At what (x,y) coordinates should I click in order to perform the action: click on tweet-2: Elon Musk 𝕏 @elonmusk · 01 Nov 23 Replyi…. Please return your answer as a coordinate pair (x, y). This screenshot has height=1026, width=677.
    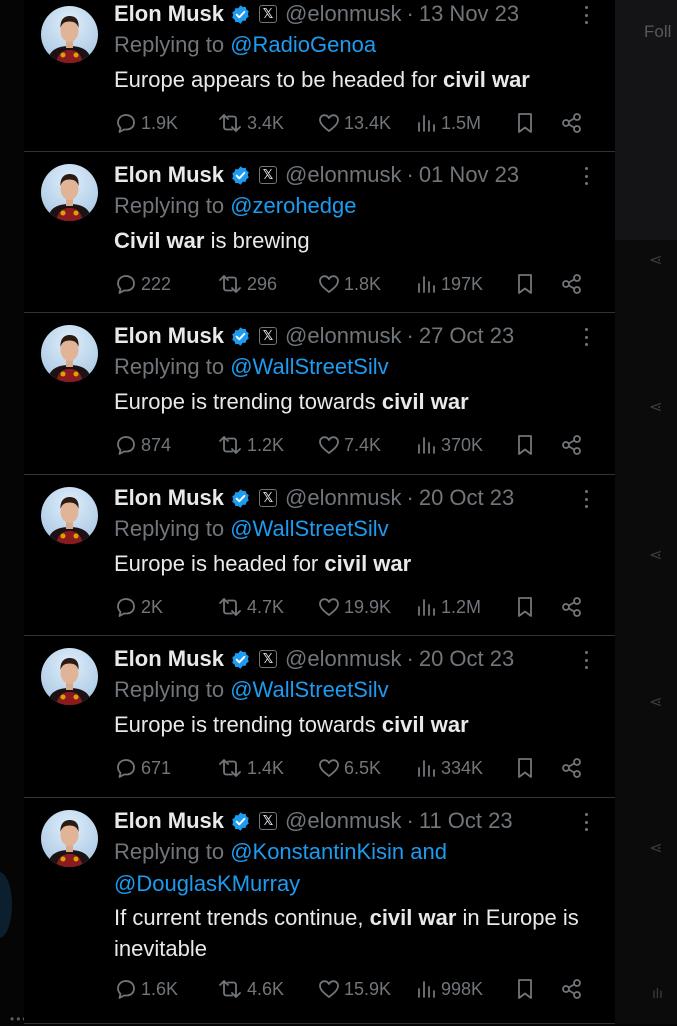
    Looking at the image, I should click on (319, 232).